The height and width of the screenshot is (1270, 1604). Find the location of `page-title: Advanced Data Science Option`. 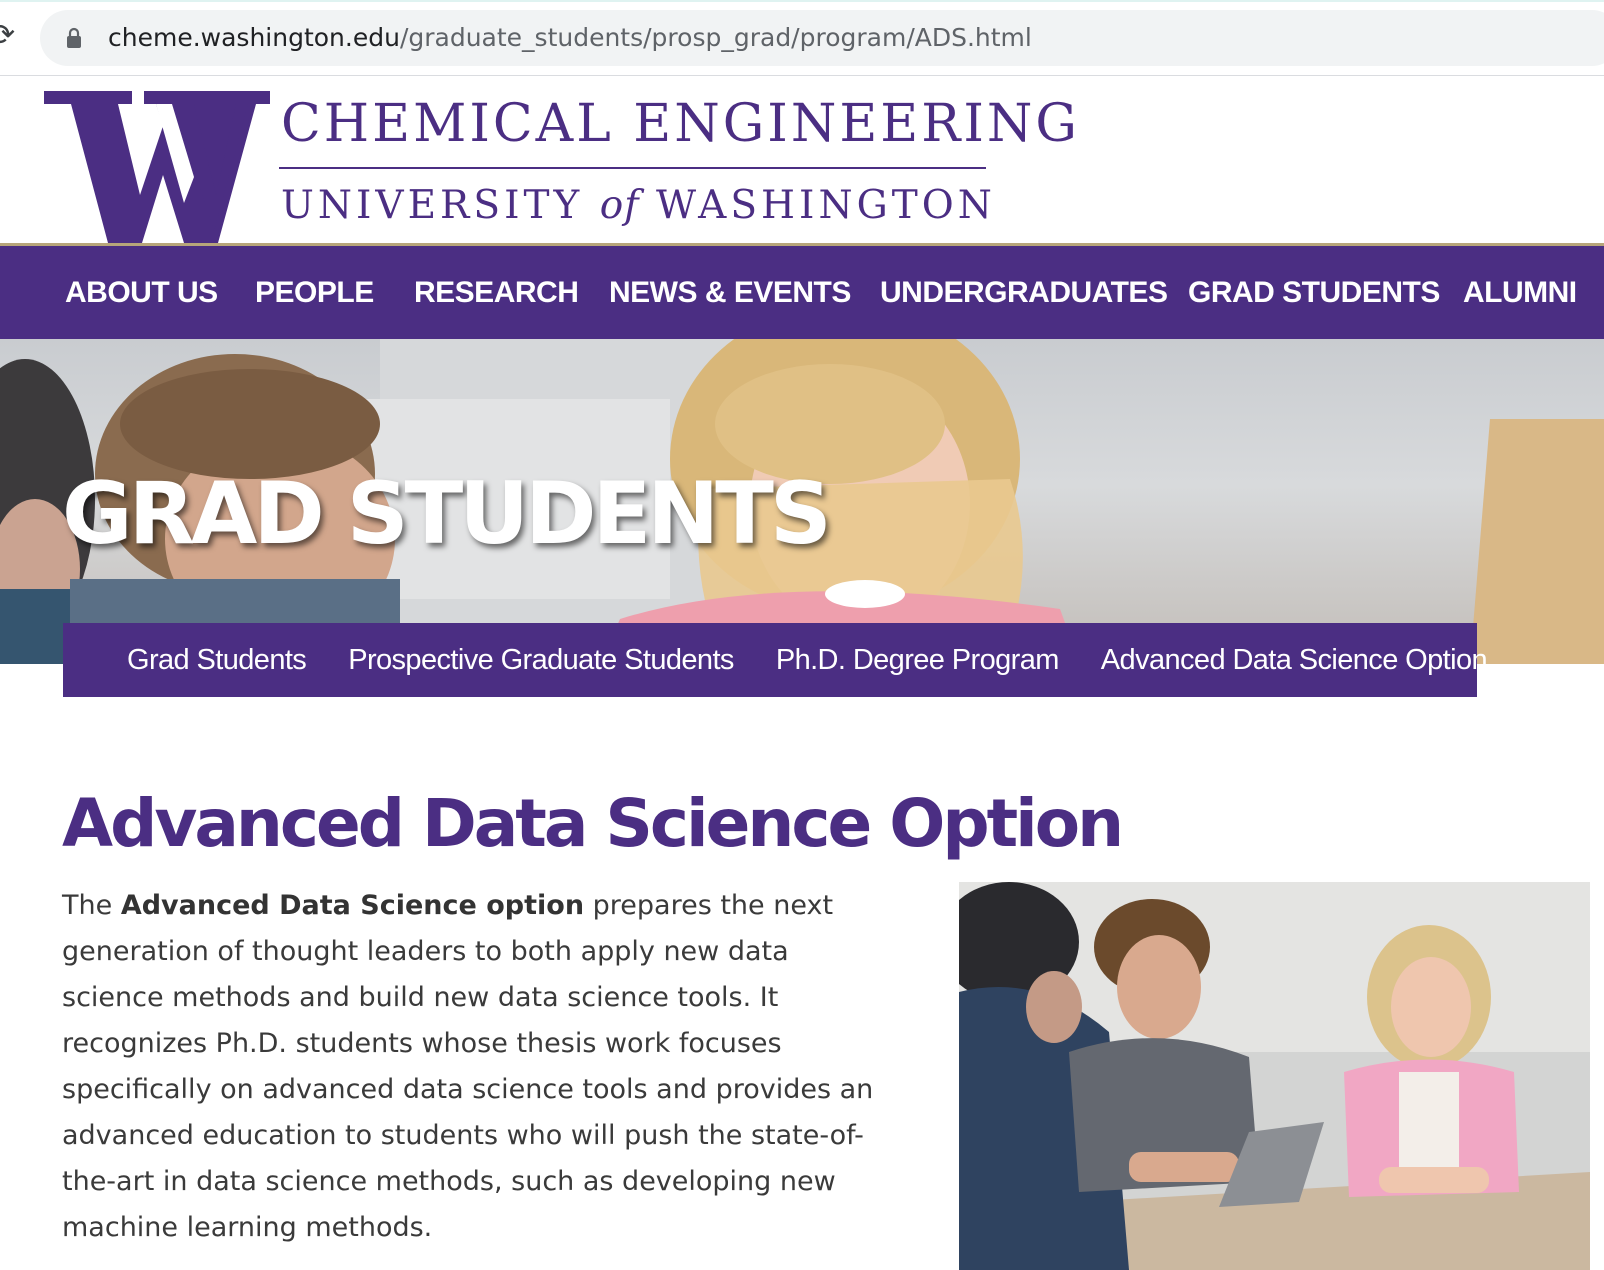

page-title: Advanced Data Science Option is located at coordinates (593, 823).